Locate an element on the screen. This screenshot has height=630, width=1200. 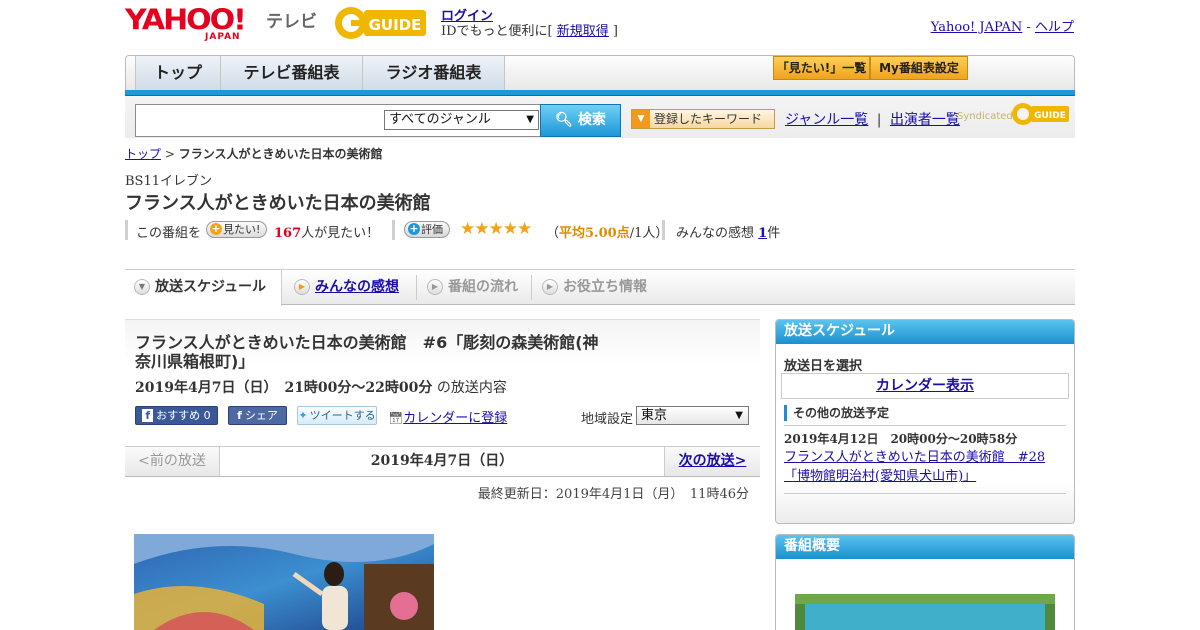
summary-image-picture is located at coordinates (925, 612).